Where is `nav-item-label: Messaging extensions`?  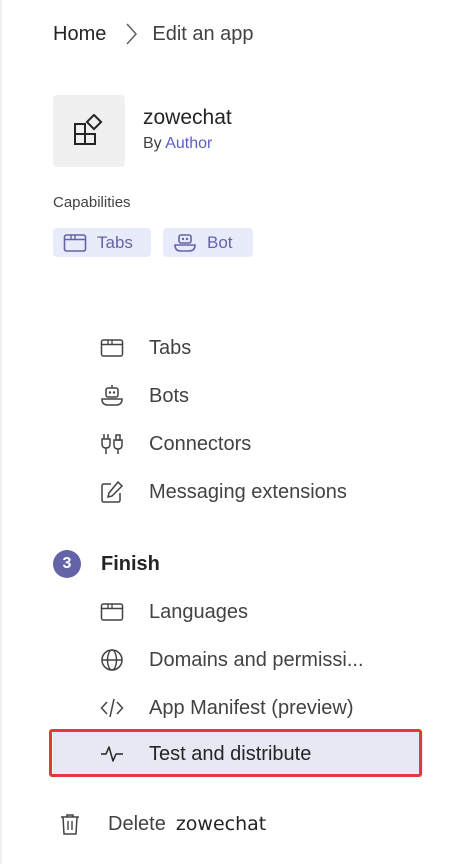
nav-item-label: Messaging extensions is located at coordinates (248, 491).